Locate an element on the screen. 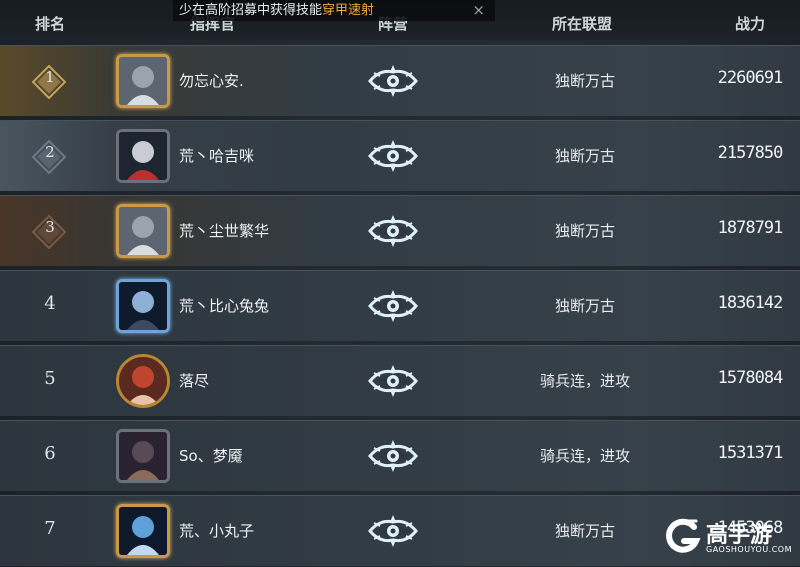  rank-number: 2 is located at coordinates (50, 152).